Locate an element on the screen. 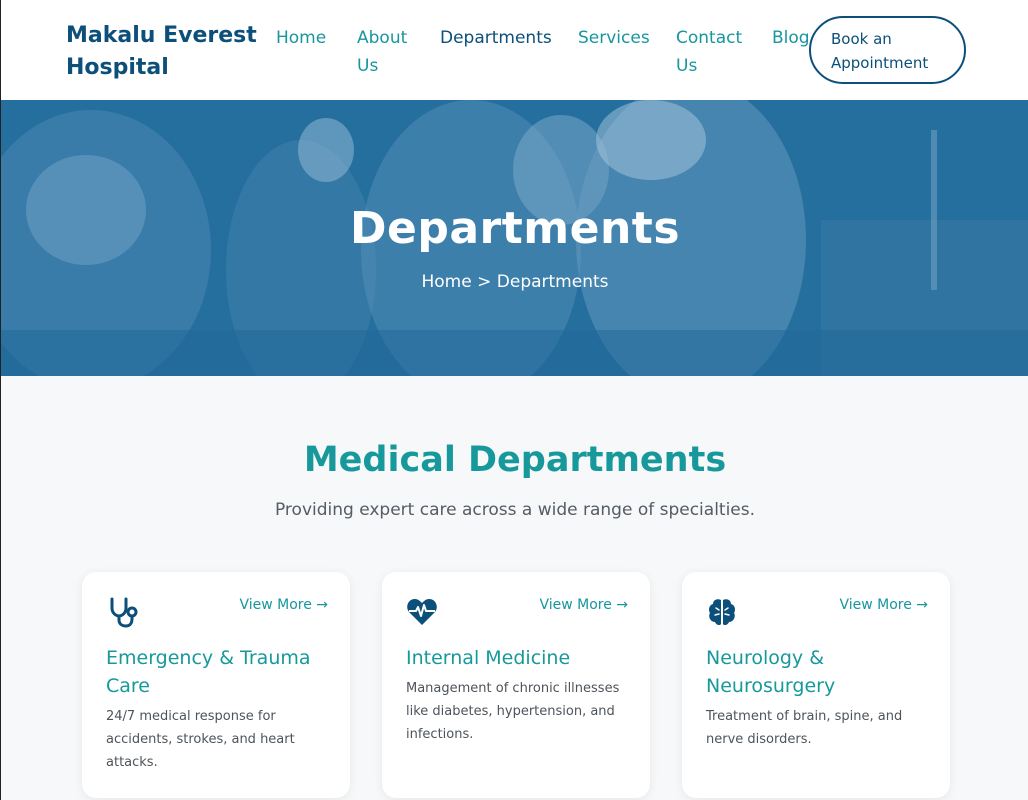  breadcrumb-current: Departments is located at coordinates (552, 282).